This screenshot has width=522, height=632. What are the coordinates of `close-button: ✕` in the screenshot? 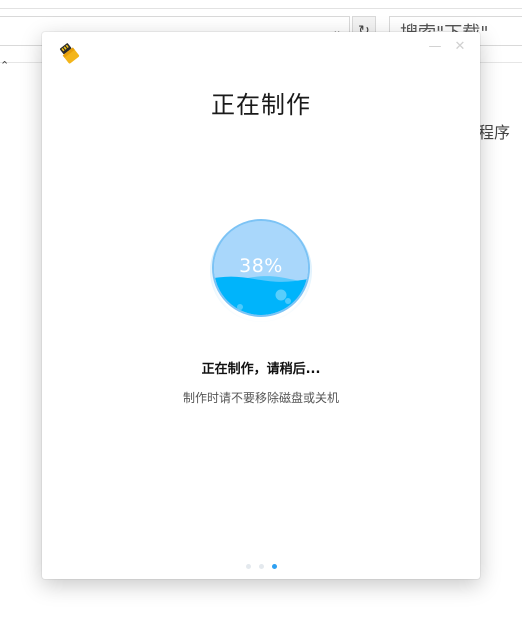 It's located at (460, 47).